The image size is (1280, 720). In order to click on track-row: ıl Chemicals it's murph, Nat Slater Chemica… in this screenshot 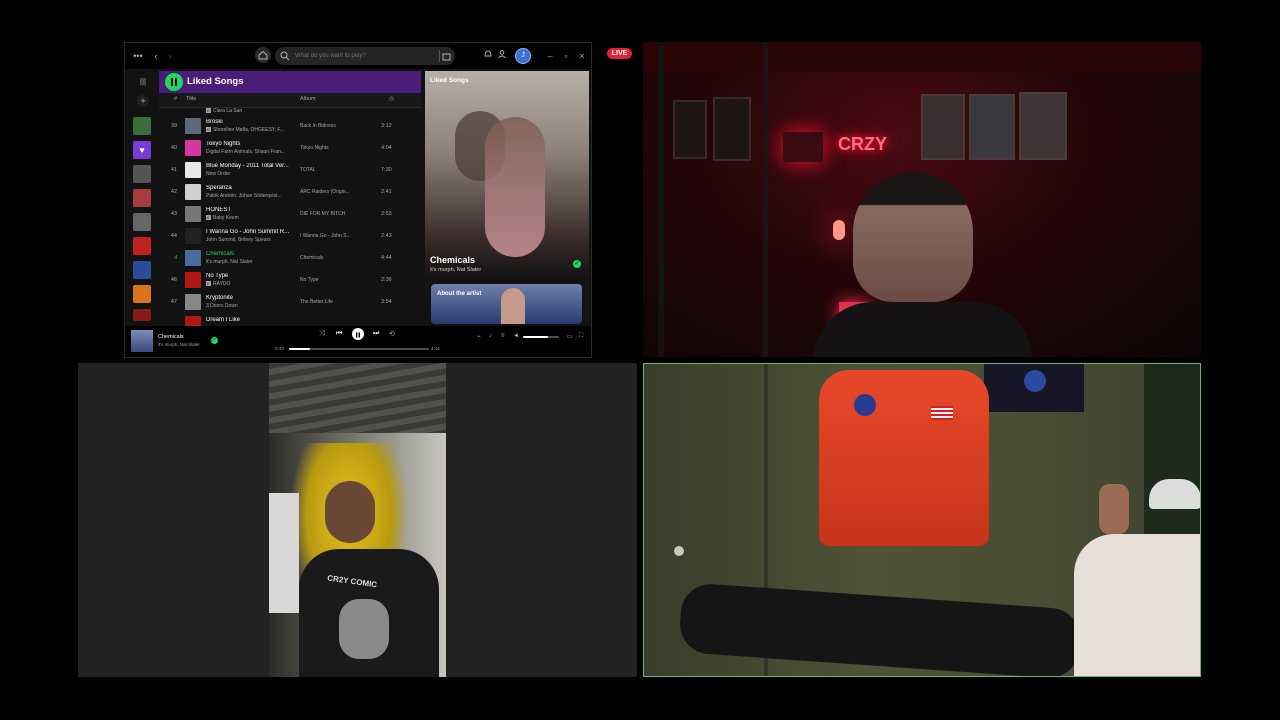, I will do `click(290, 258)`.